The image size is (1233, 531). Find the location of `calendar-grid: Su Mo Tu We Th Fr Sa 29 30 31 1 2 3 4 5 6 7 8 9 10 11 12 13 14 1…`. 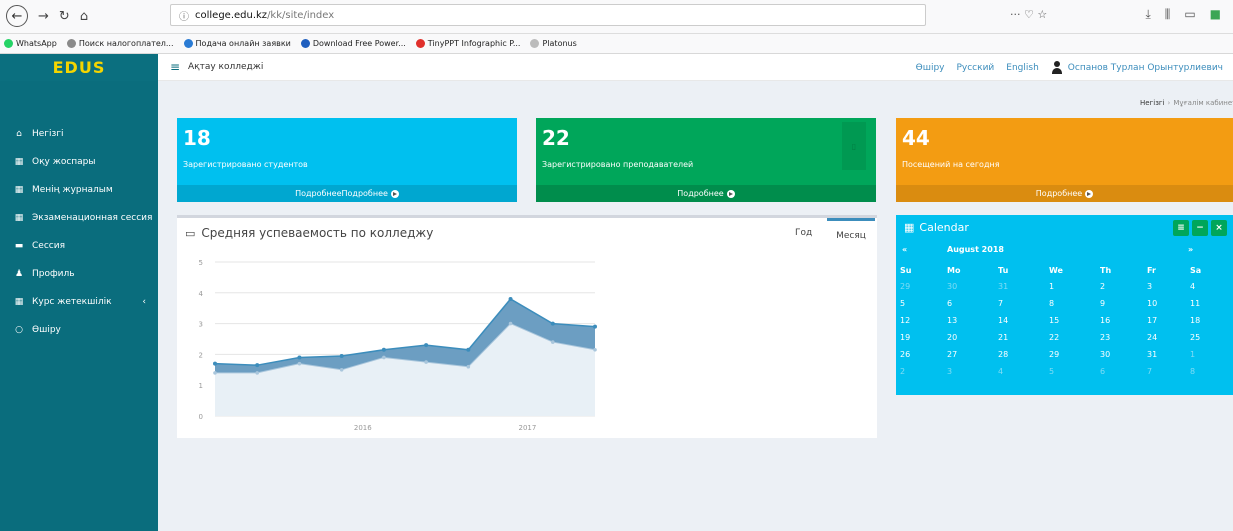

calendar-grid: Su Mo Tu We Th Fr Sa 29 30 31 1 2 3 4 5 6 7 8 9 10 11 12 13 14 1… is located at coordinates (1064, 321).